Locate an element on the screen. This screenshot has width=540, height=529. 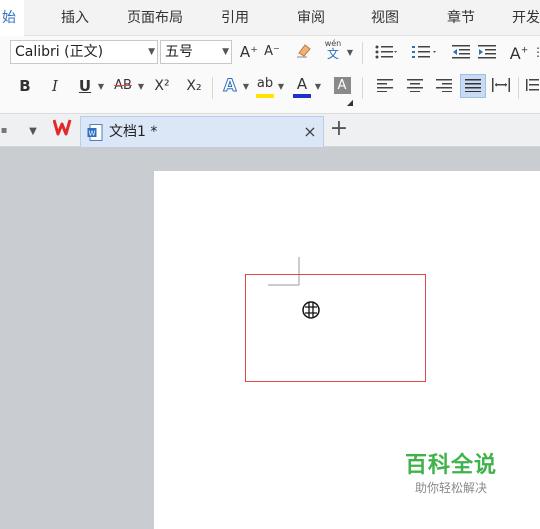
menu-start: 始 is located at coordinates (12, 18).